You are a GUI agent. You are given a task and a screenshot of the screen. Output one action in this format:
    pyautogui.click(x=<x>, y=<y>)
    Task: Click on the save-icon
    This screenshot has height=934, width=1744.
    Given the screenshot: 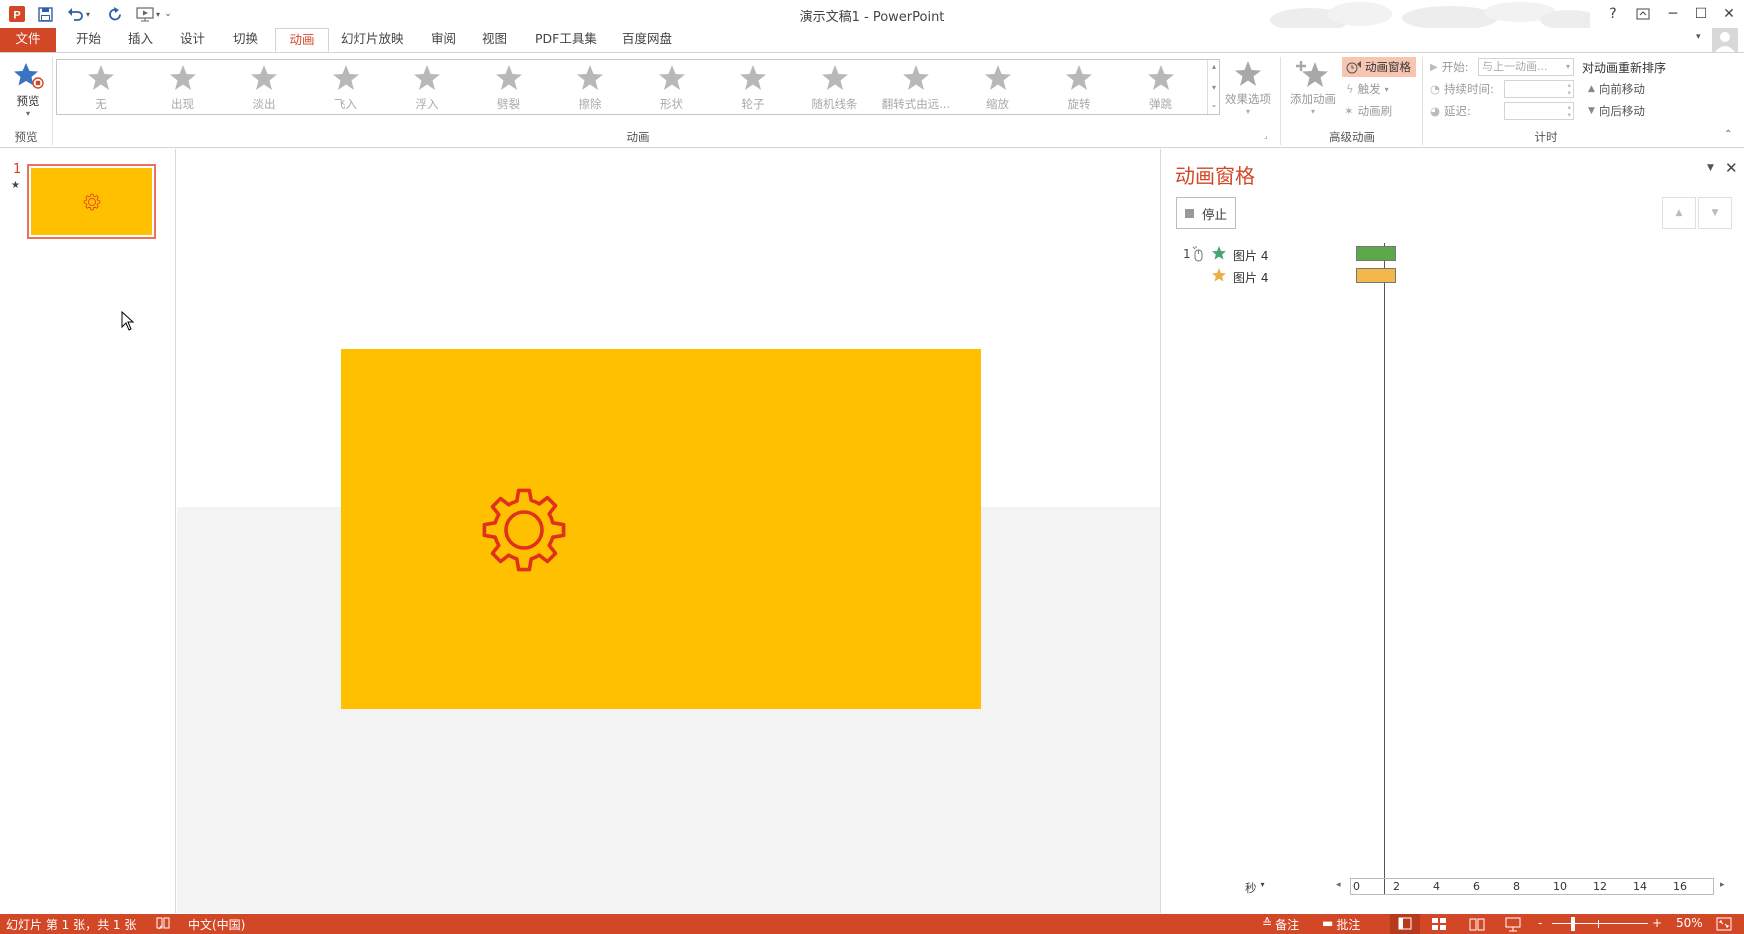 What is the action you would take?
    pyautogui.click(x=45, y=14)
    